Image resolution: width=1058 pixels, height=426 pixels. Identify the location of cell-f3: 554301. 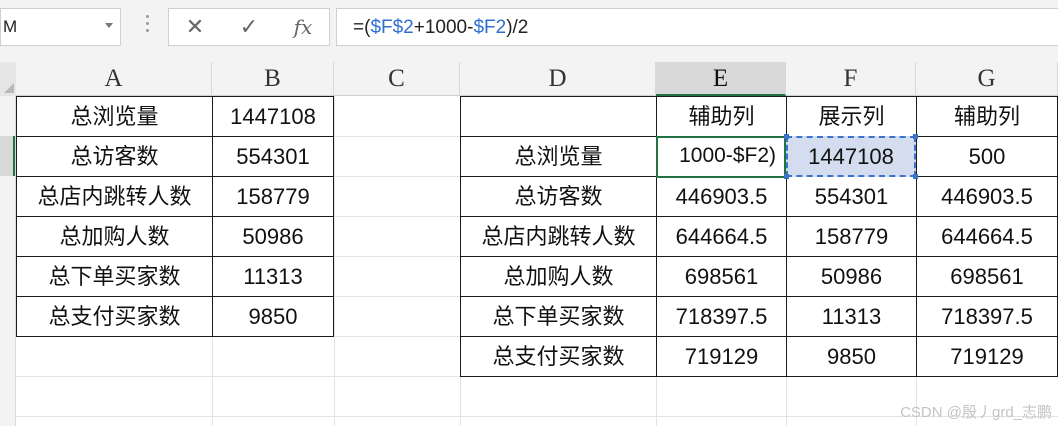
(852, 197).